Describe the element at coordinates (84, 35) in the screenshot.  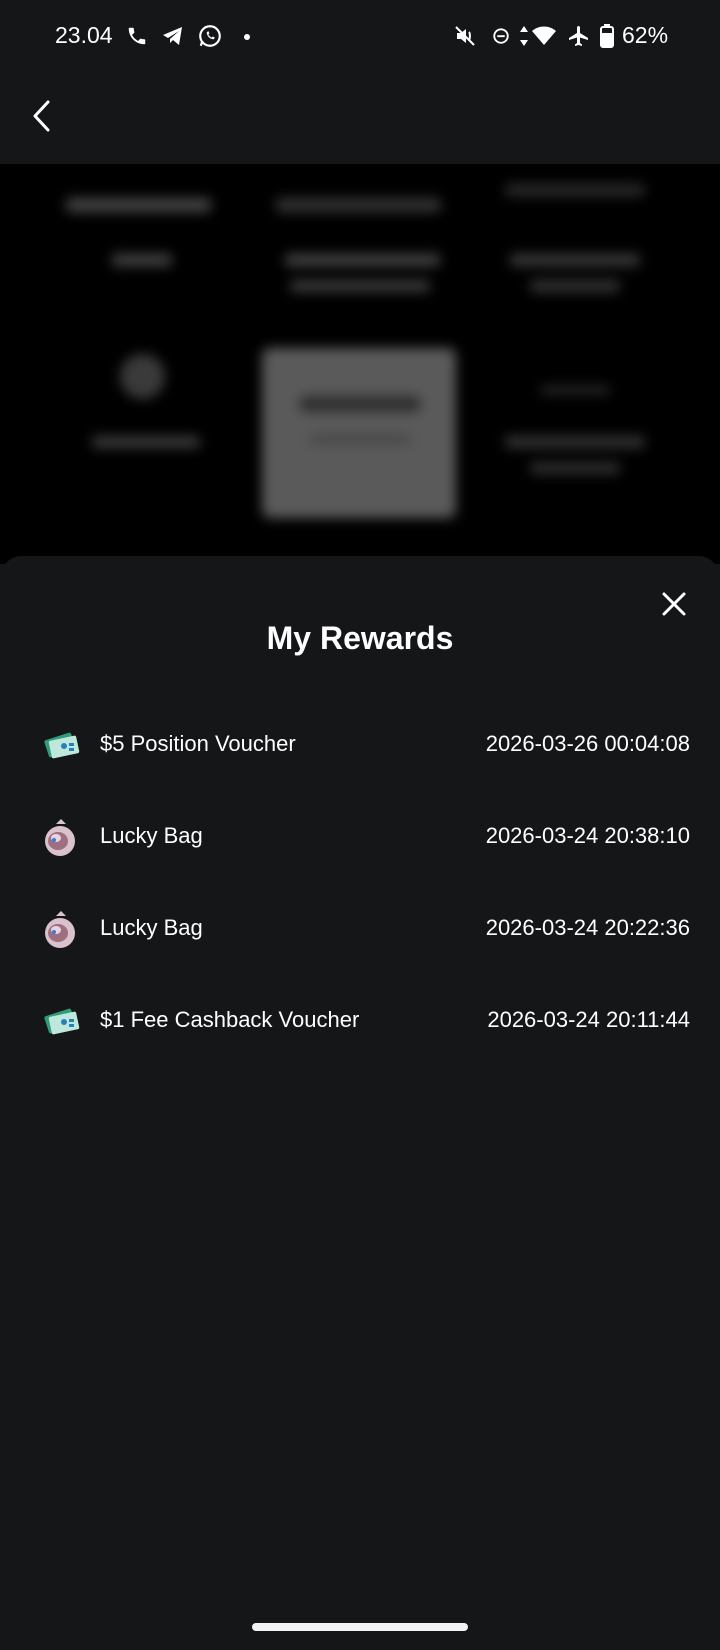
I see `status-time: 23.04` at that location.